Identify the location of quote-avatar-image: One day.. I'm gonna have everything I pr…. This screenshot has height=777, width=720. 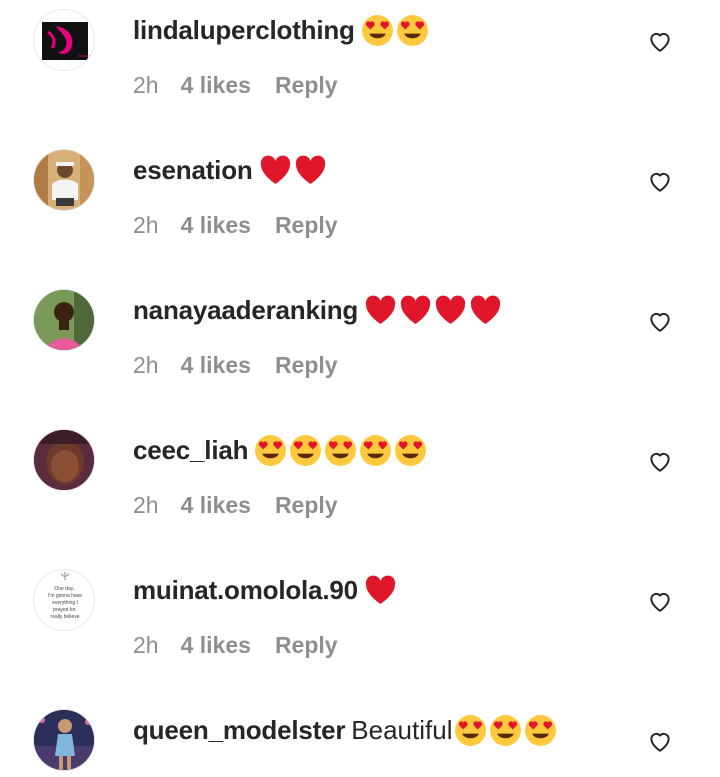
(64, 600).